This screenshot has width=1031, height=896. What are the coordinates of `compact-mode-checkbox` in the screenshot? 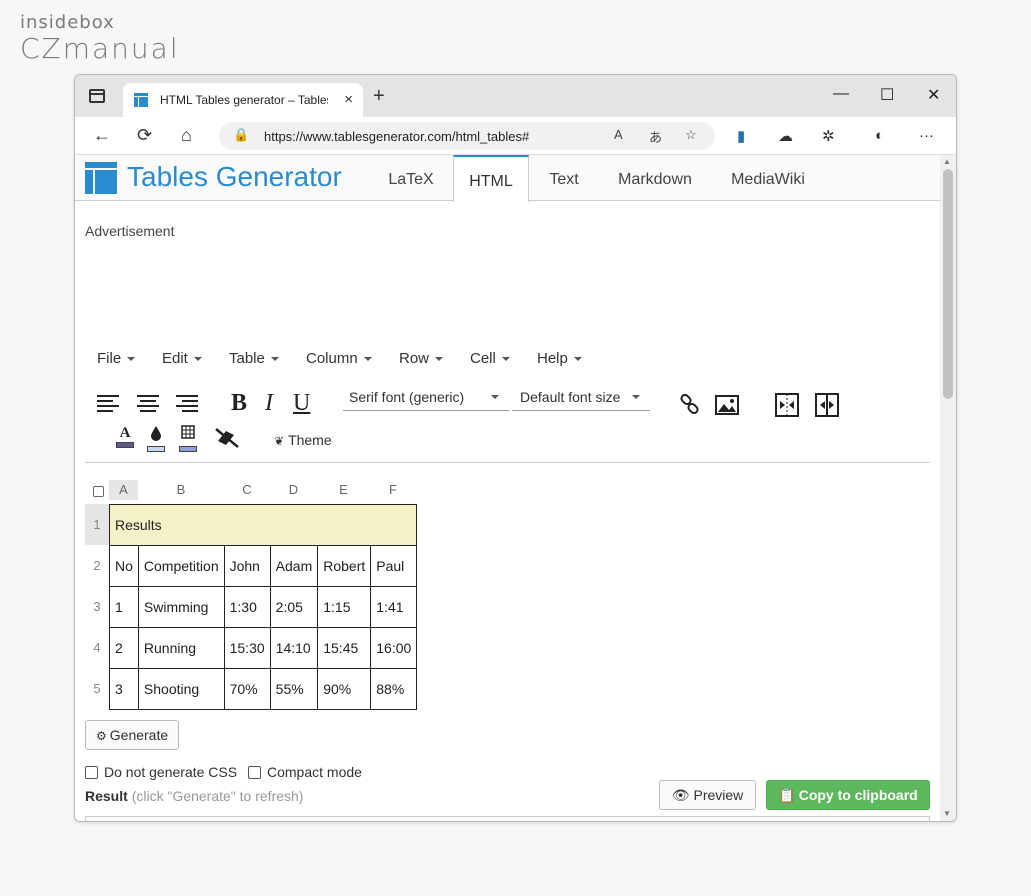 It's located at (254, 772).